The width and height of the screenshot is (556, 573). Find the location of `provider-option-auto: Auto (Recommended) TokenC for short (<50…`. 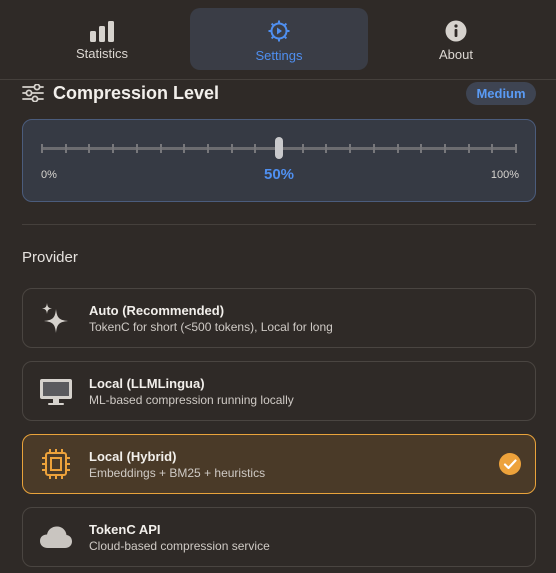

provider-option-auto: Auto (Recommended) TokenC for short (<50… is located at coordinates (279, 318).